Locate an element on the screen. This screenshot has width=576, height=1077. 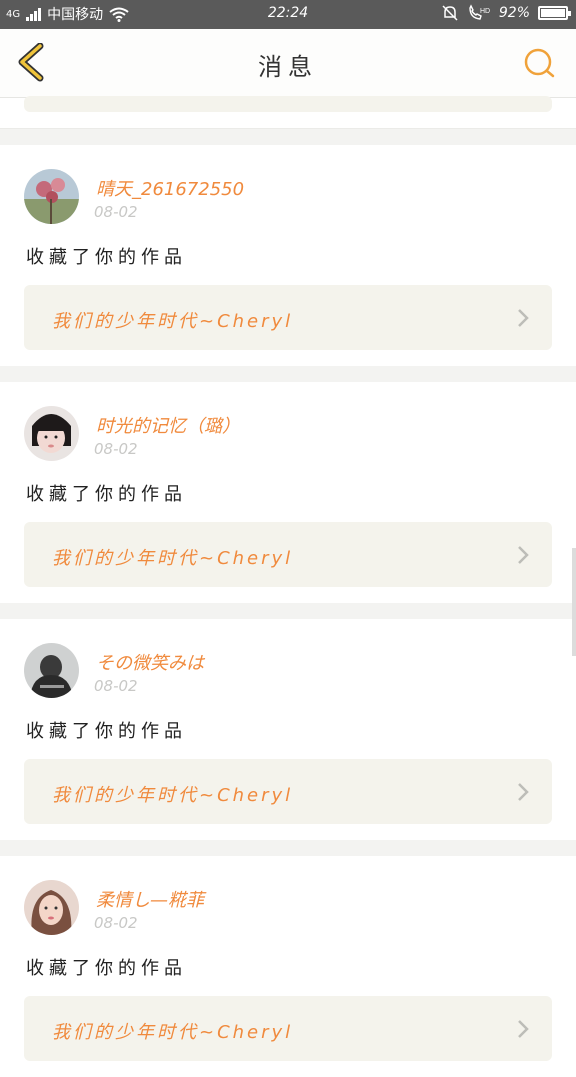
username: 时光的记忆（璐） is located at coordinates (168, 425).